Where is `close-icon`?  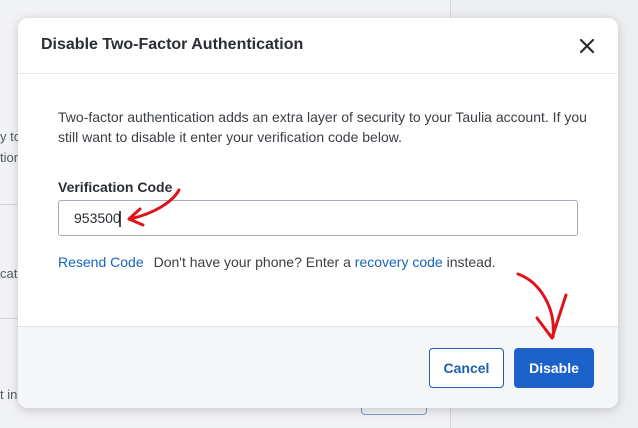
close-icon is located at coordinates (587, 46).